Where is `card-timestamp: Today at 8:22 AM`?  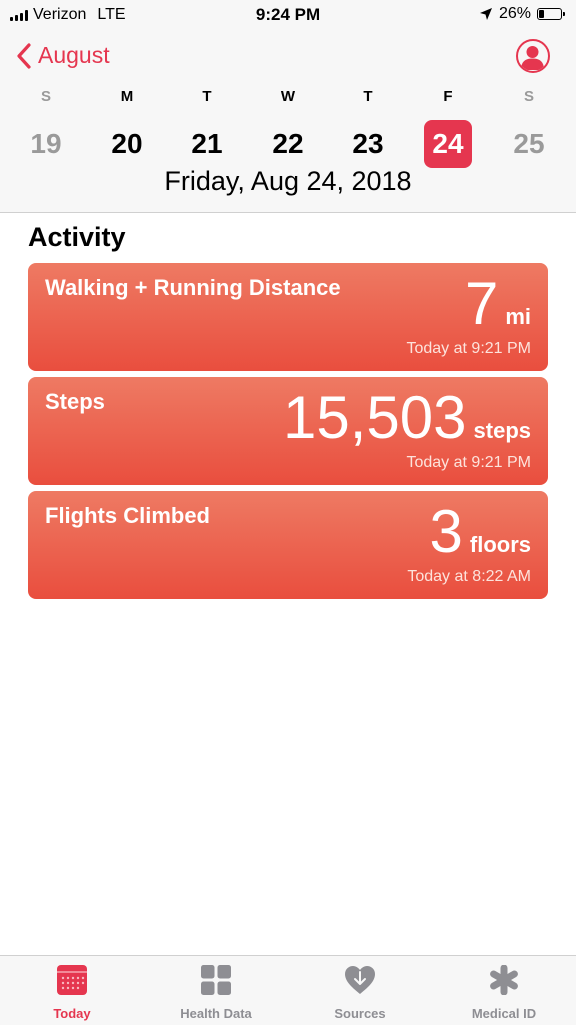
card-timestamp: Today at 8:22 AM is located at coordinates (469, 576).